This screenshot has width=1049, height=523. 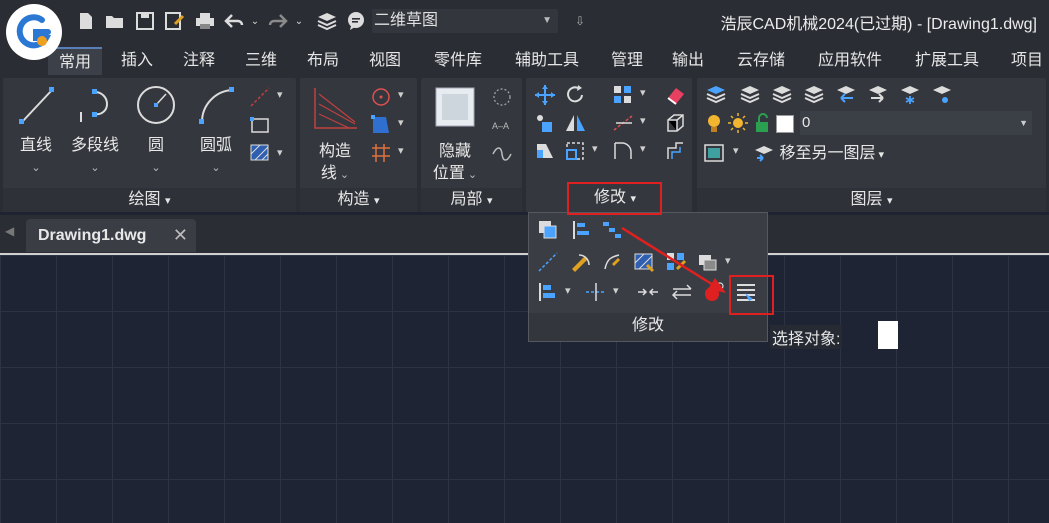 What do you see at coordinates (675, 123) in the screenshot?
I see `3d-box-icon` at bounding box center [675, 123].